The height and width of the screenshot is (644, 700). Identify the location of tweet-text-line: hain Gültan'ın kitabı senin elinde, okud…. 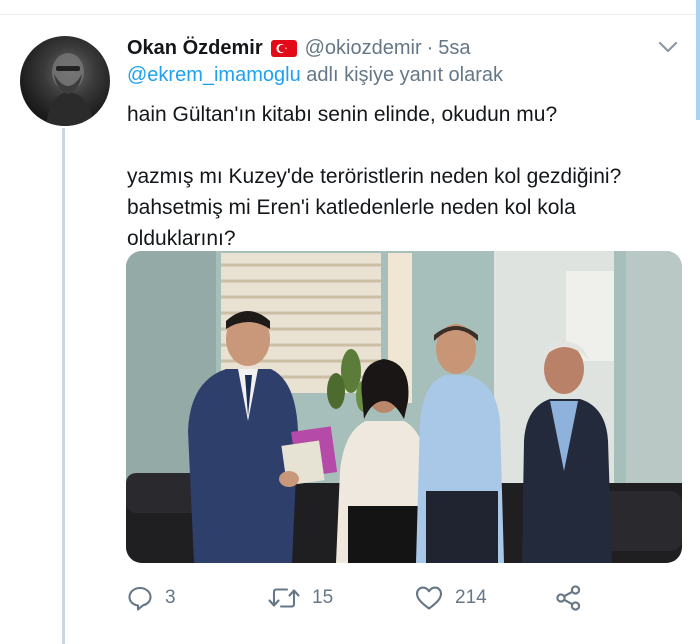
(342, 114).